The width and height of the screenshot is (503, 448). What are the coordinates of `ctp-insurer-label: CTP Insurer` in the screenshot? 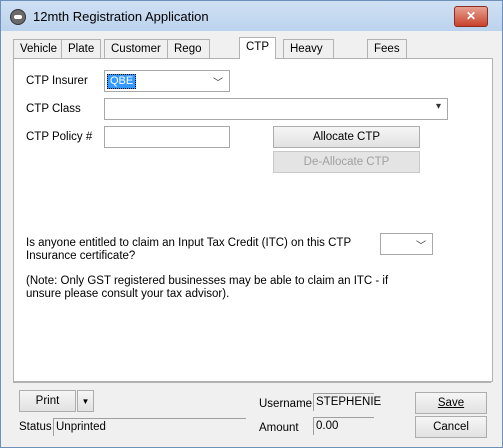 It's located at (57, 81).